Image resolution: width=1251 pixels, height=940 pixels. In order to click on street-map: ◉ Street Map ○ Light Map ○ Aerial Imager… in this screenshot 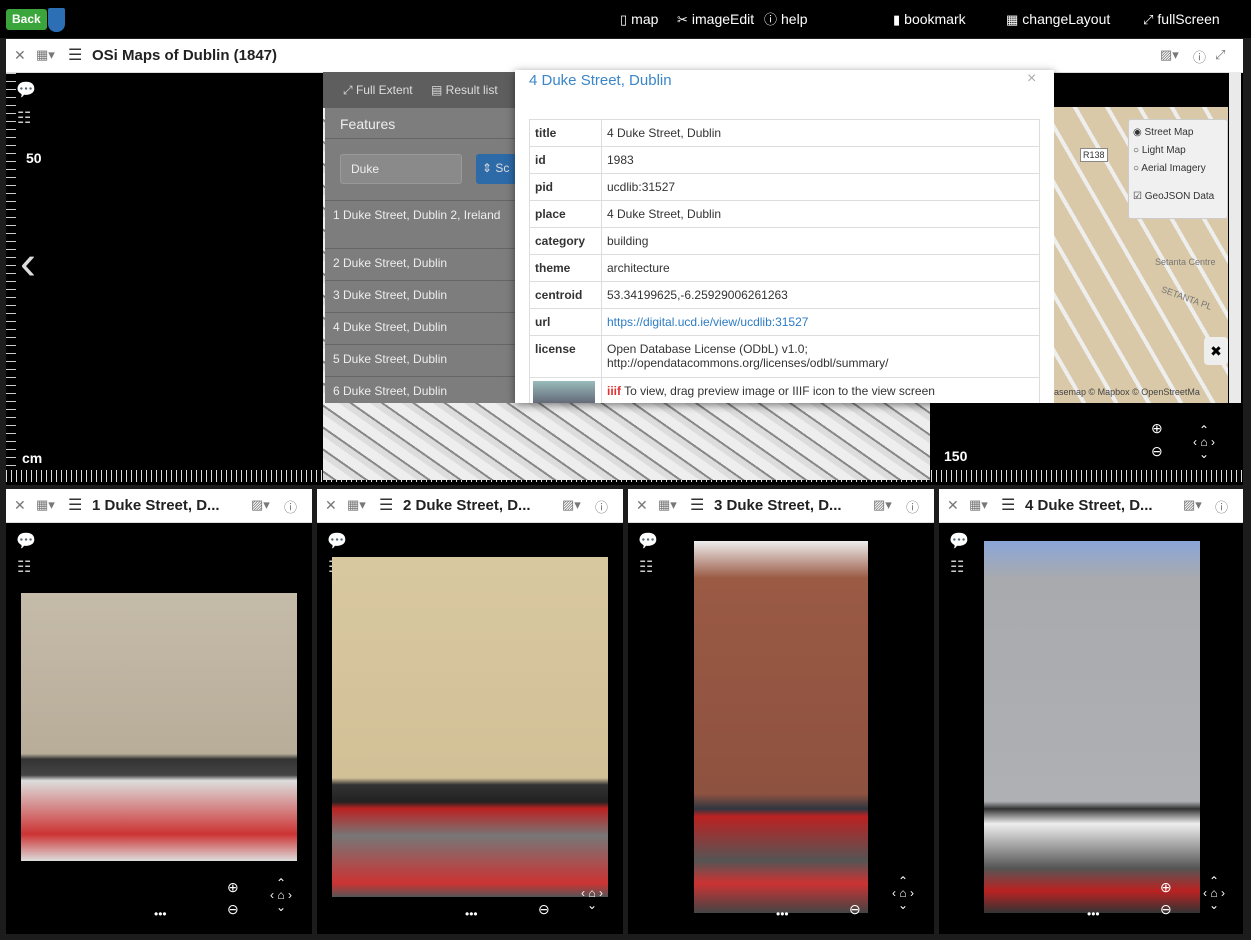, I will do `click(1141, 255)`.